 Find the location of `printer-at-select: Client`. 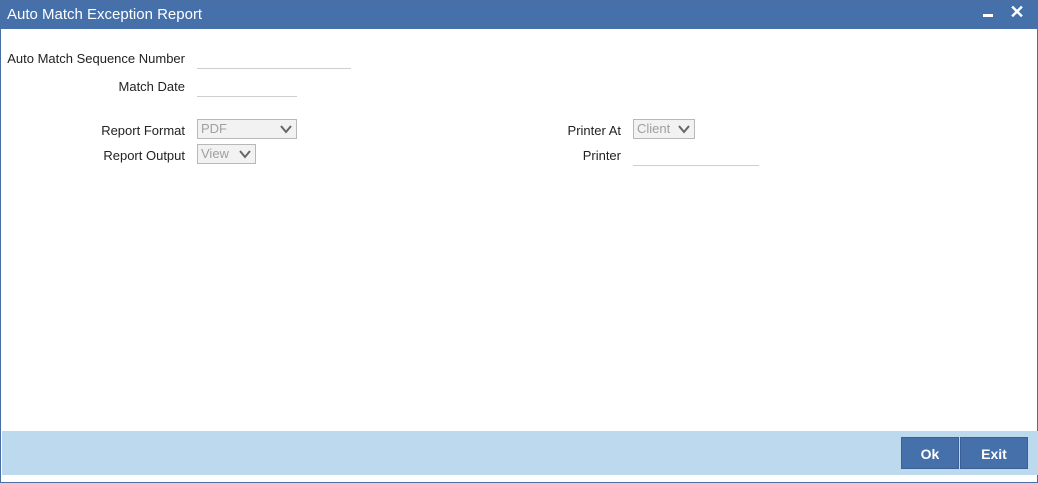

printer-at-select: Client is located at coordinates (664, 129).